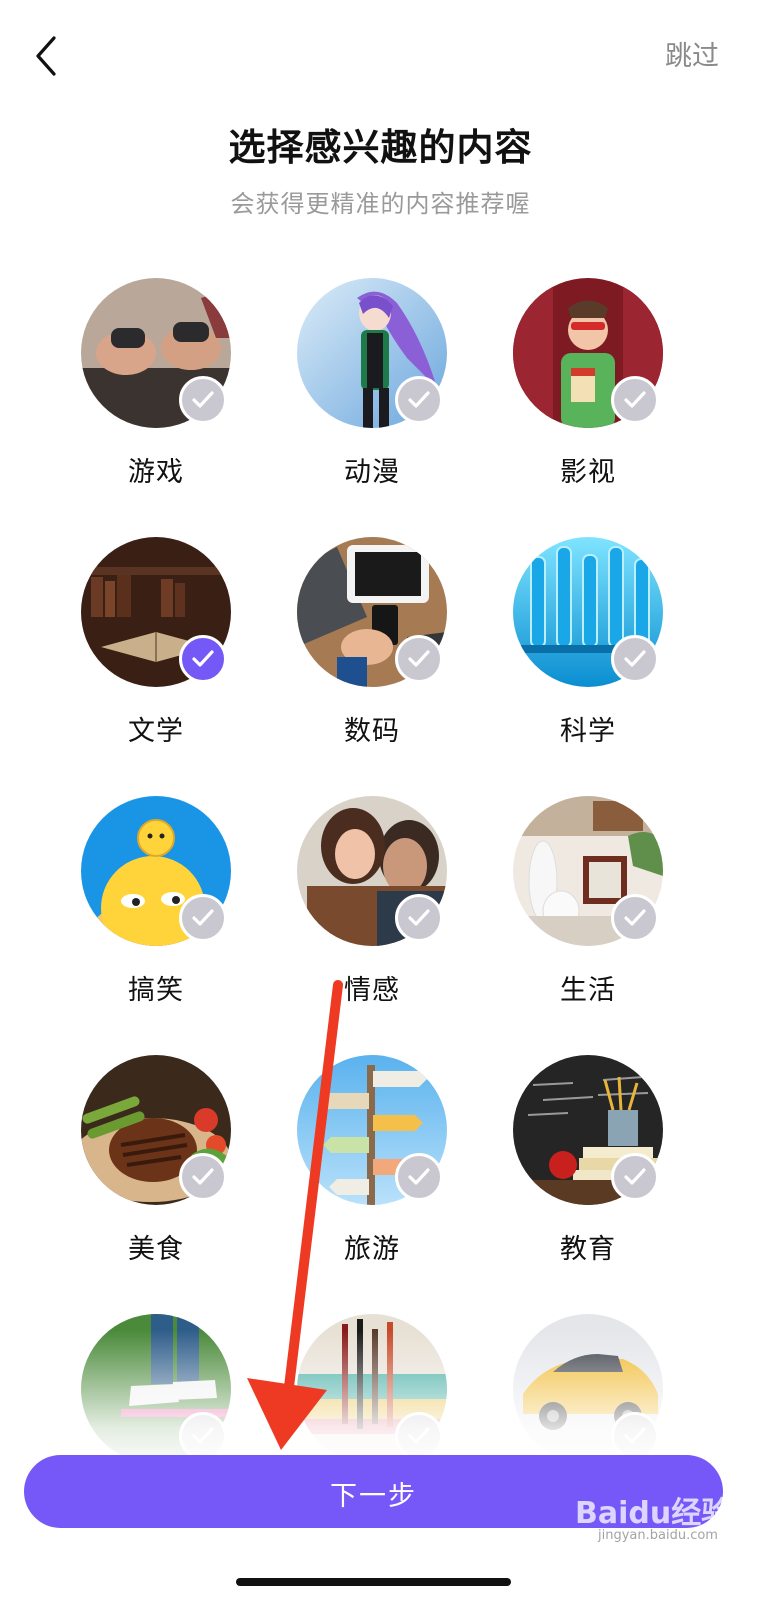 The height and width of the screenshot is (1600, 761). What do you see at coordinates (372, 1170) in the screenshot?
I see `category-travel: 旅游` at bounding box center [372, 1170].